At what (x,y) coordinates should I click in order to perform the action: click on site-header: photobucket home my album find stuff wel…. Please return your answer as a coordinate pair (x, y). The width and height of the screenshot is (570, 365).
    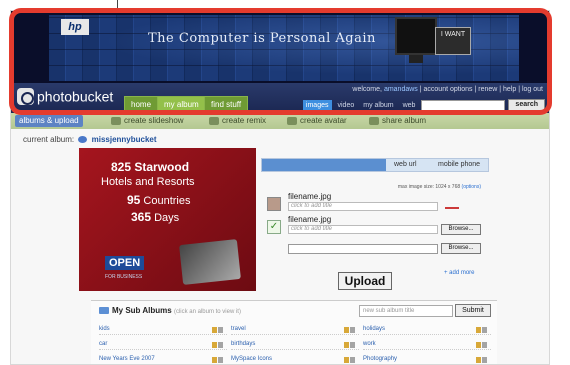
    Looking at the image, I should click on (280, 98).